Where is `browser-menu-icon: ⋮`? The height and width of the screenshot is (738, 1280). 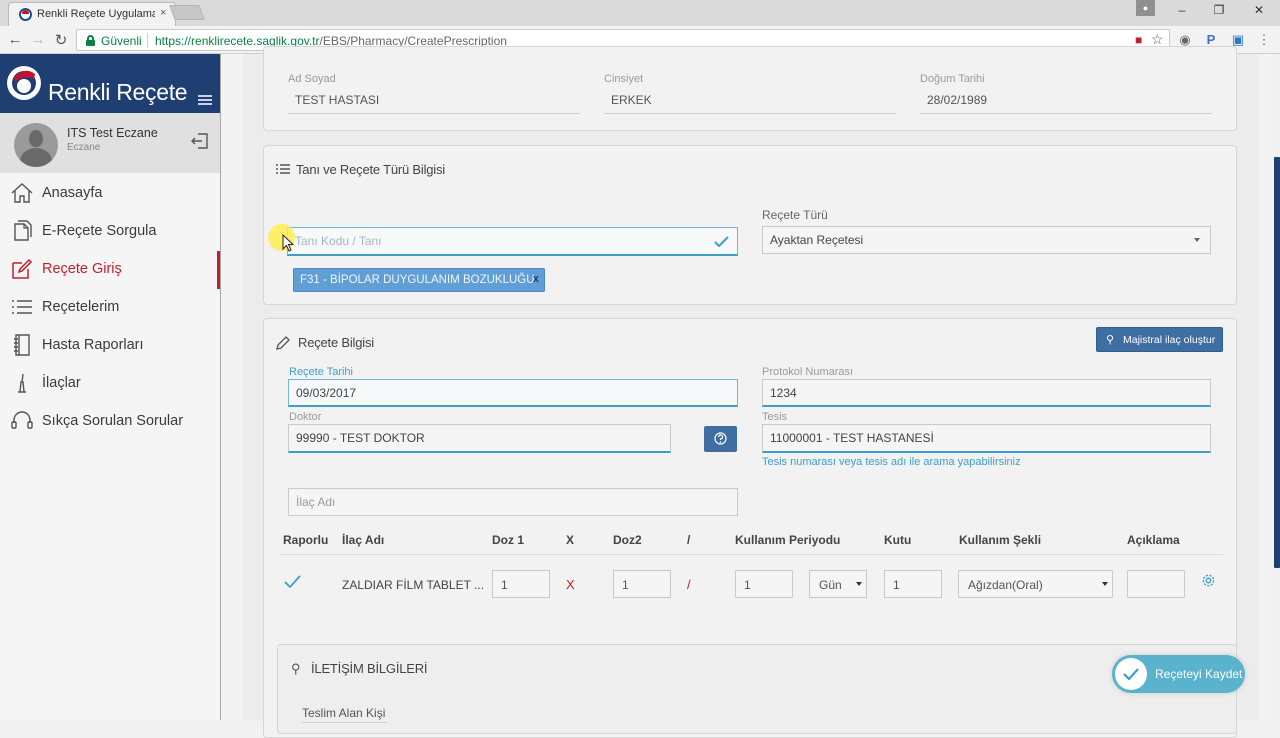
browser-menu-icon: ⋮ is located at coordinates (1264, 40).